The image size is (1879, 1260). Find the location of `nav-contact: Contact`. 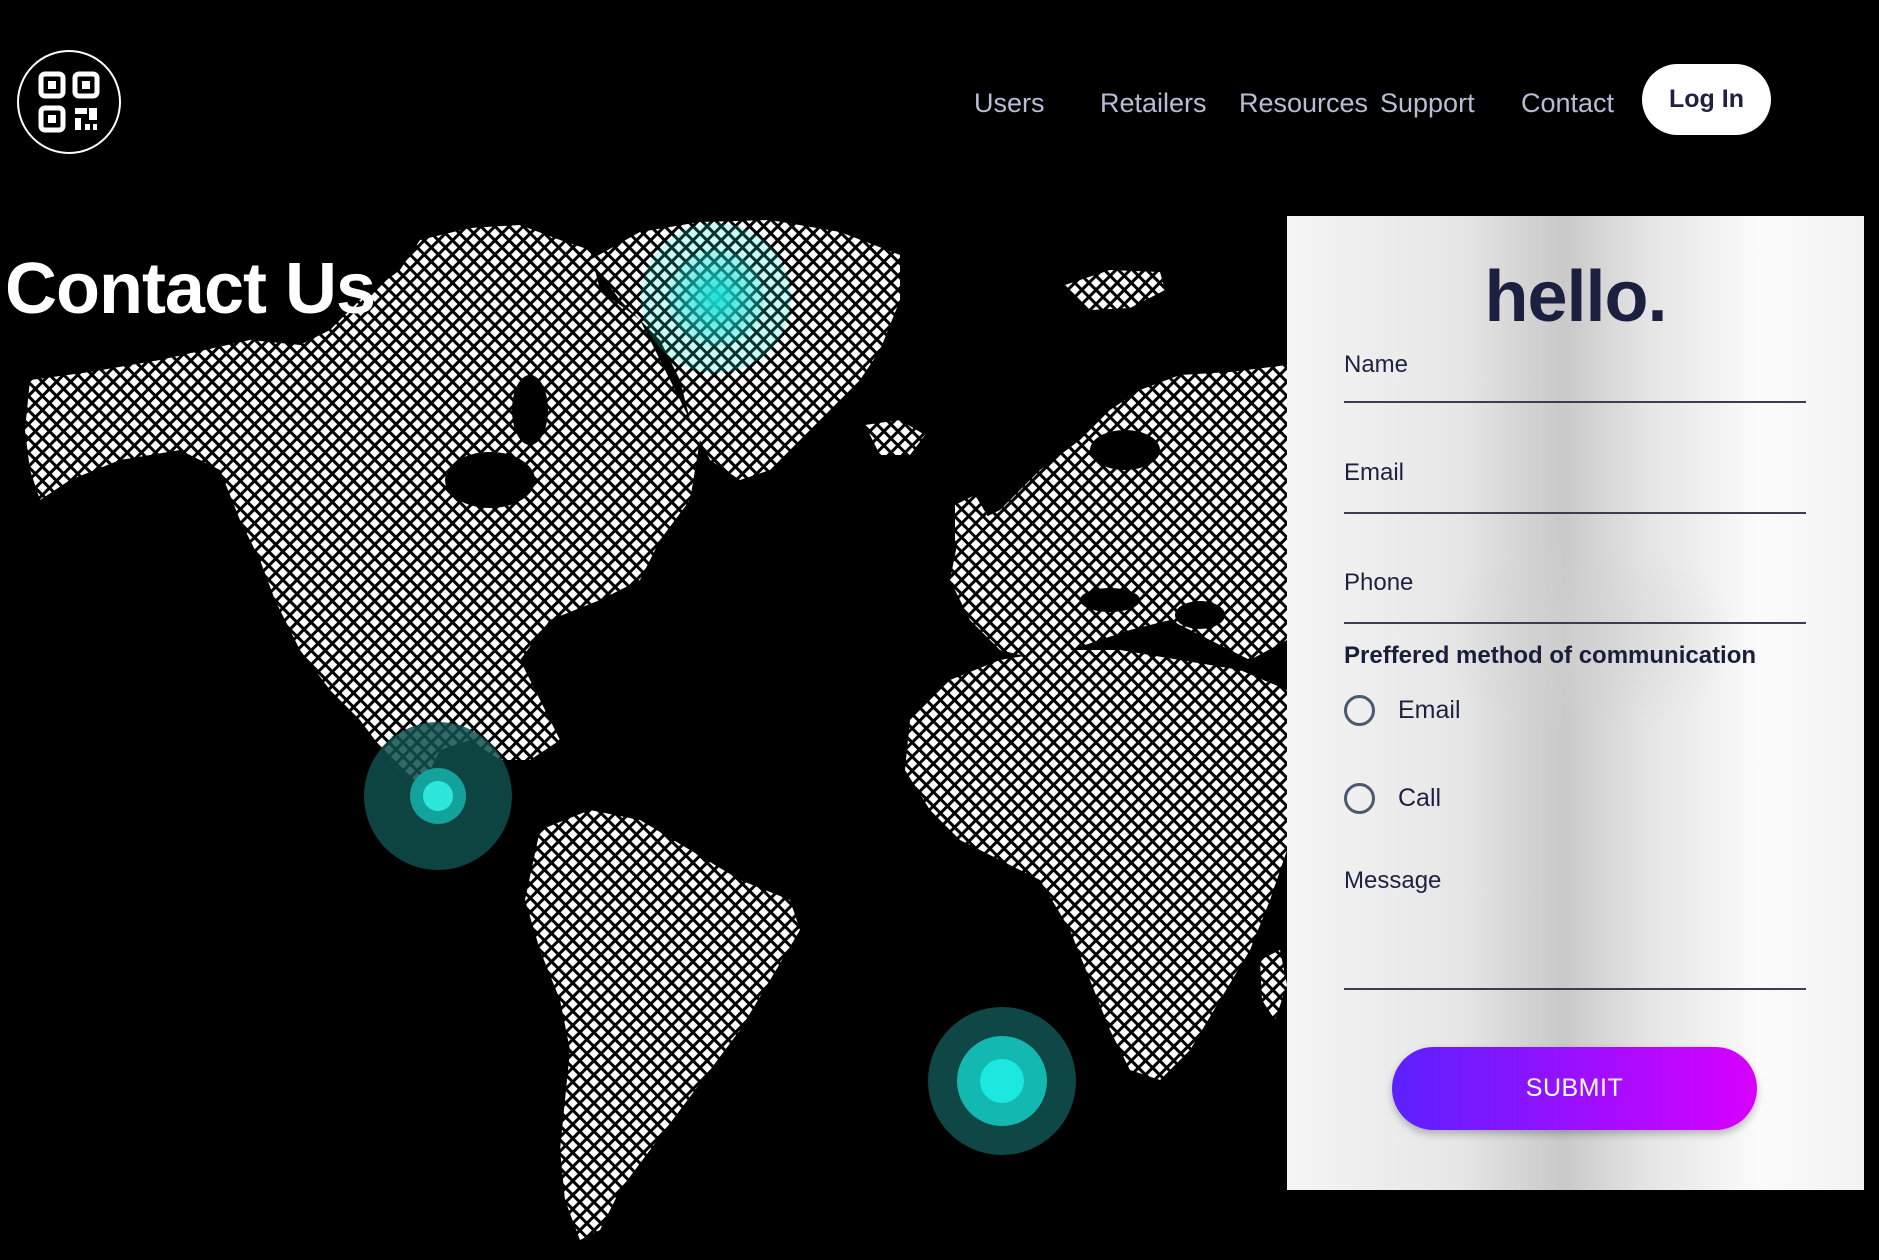

nav-contact: Contact is located at coordinates (1567, 103).